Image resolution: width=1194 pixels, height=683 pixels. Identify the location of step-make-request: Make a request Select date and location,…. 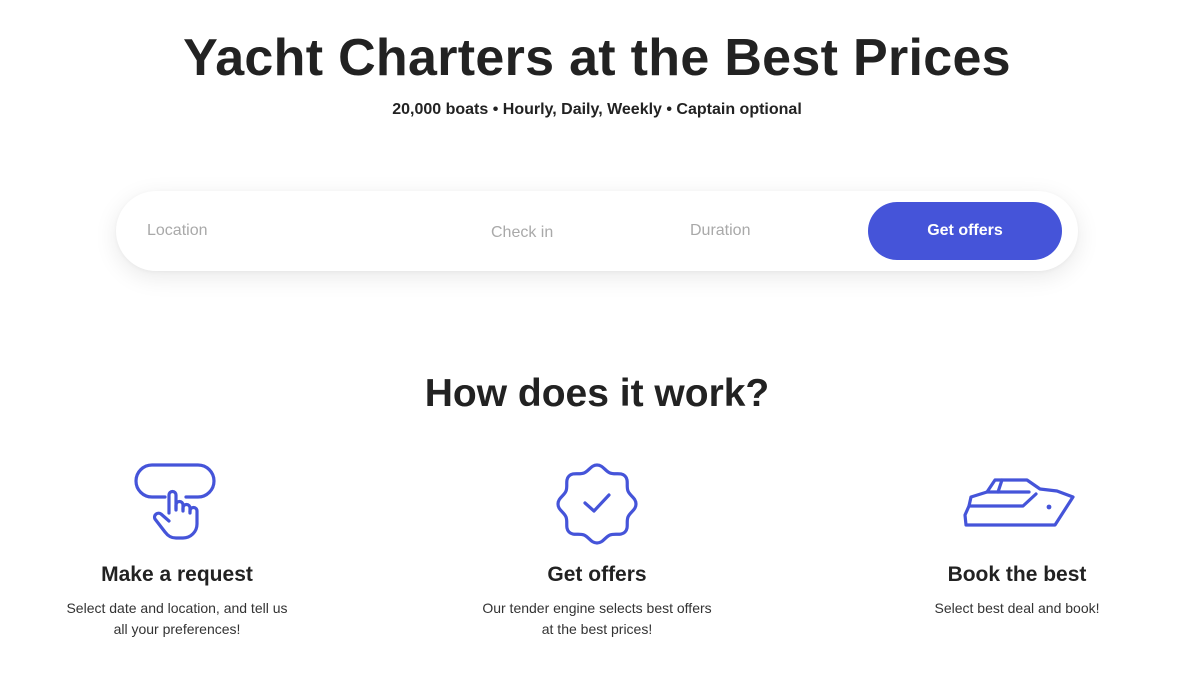
(177, 549).